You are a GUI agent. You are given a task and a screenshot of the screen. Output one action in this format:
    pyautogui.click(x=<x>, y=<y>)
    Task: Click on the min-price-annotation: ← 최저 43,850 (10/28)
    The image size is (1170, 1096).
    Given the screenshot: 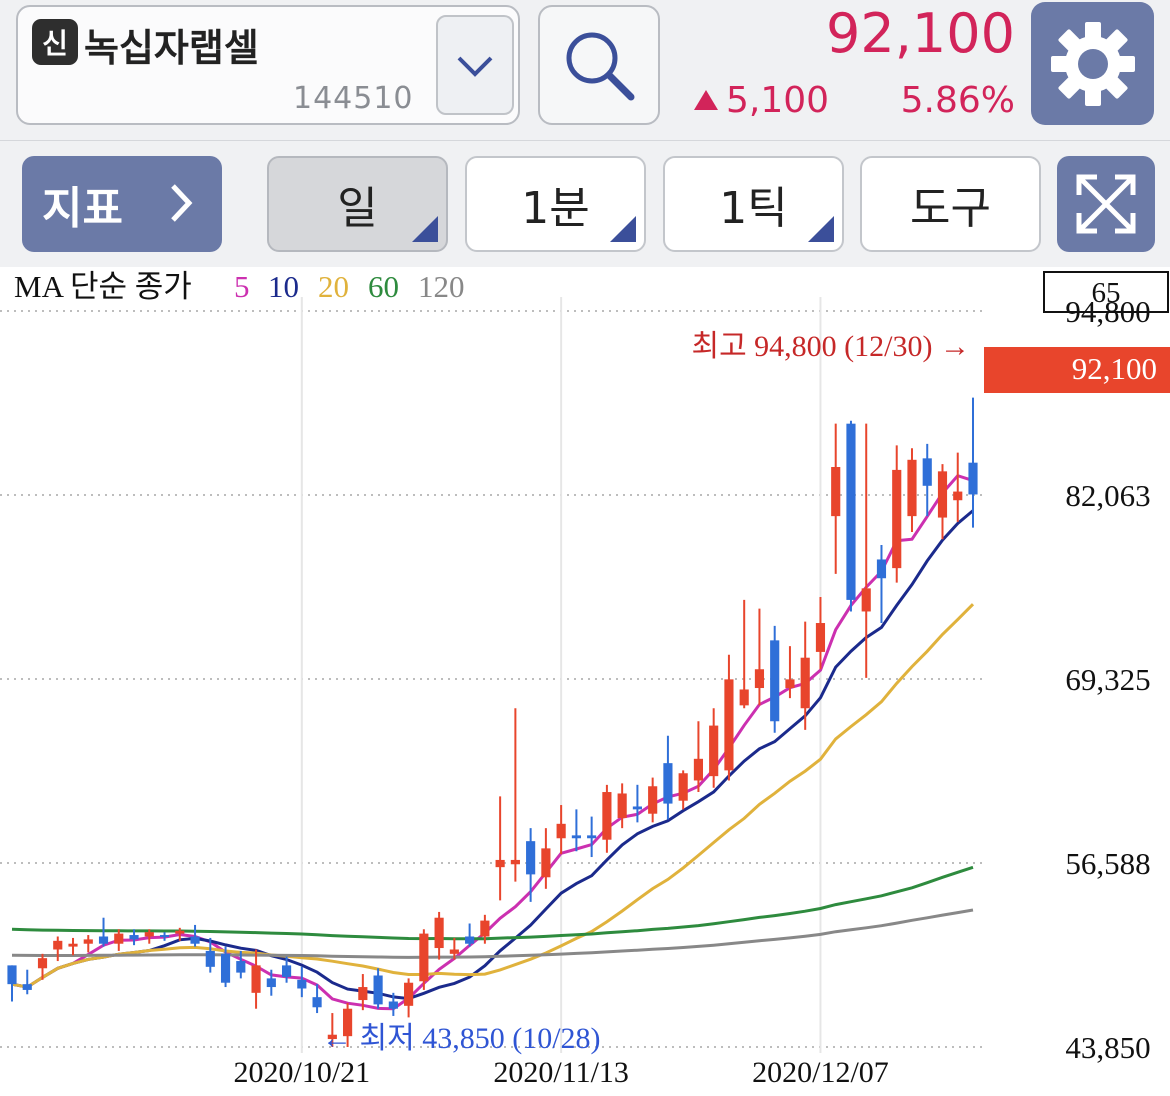 What is the action you would take?
    pyautogui.click(x=461, y=1038)
    